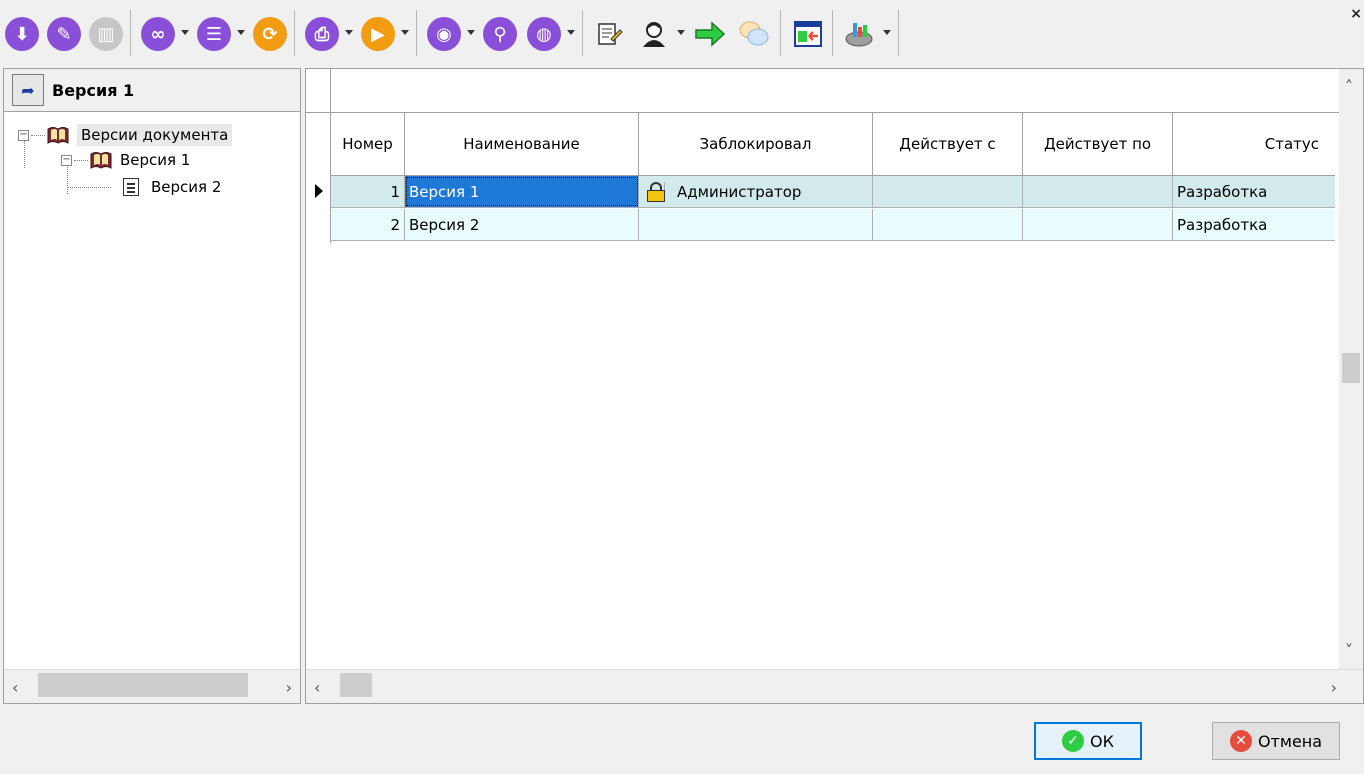 This screenshot has width=1364, height=774. Describe the element at coordinates (710, 34) in the screenshot. I see `green-arrow-icon` at that location.